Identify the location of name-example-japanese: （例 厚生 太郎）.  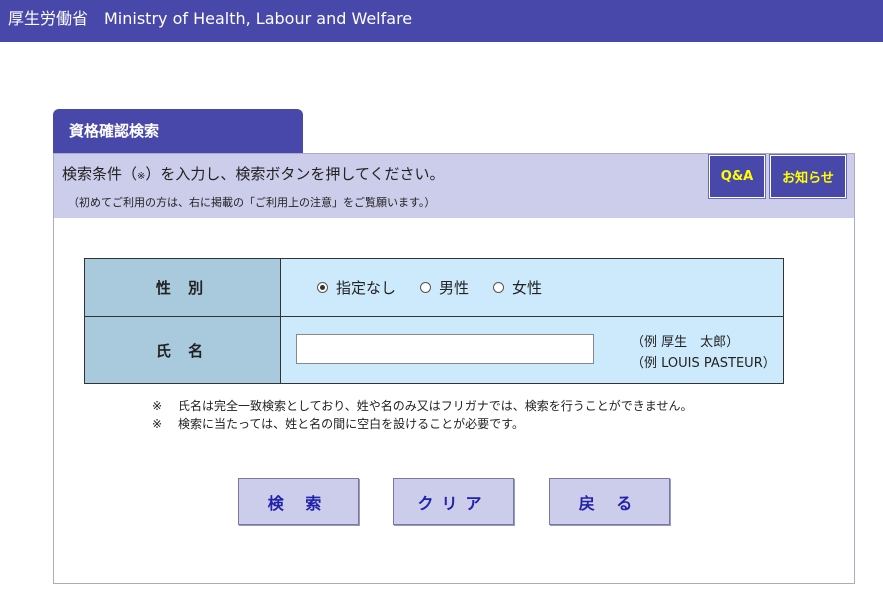
(685, 342).